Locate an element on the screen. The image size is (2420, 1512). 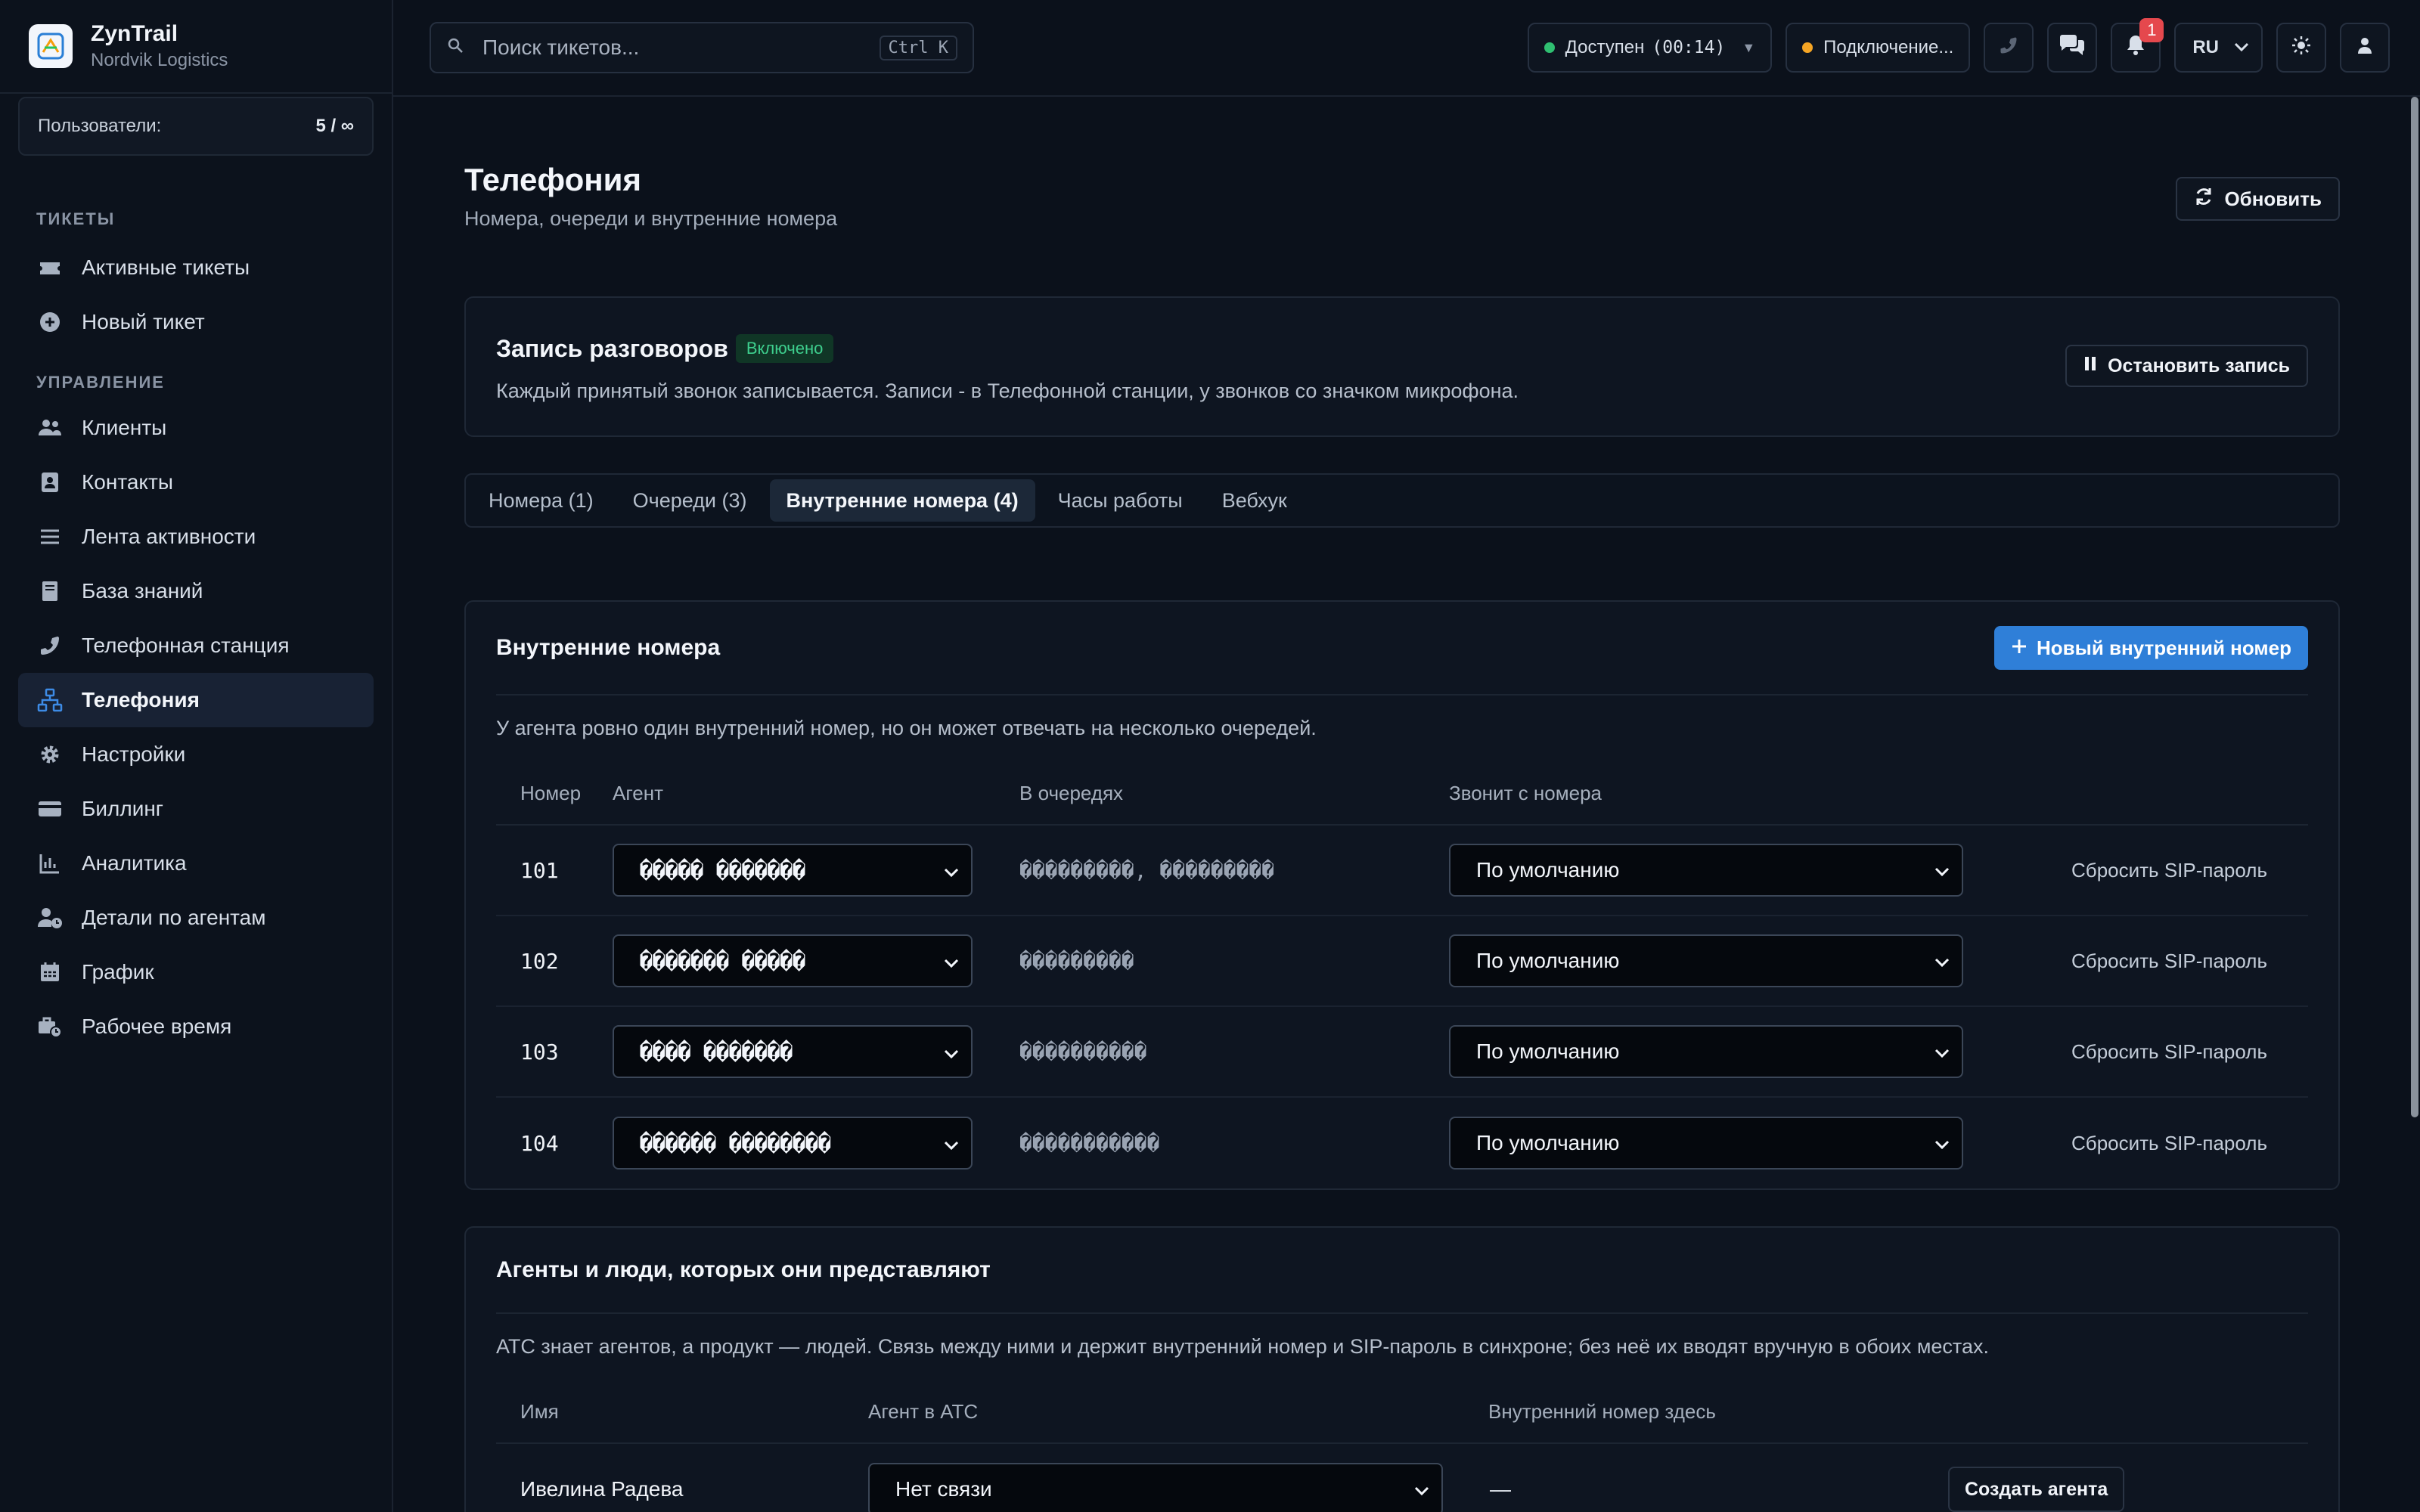
sidebar-item-new-ticket: Новый тикет is located at coordinates (196, 322).